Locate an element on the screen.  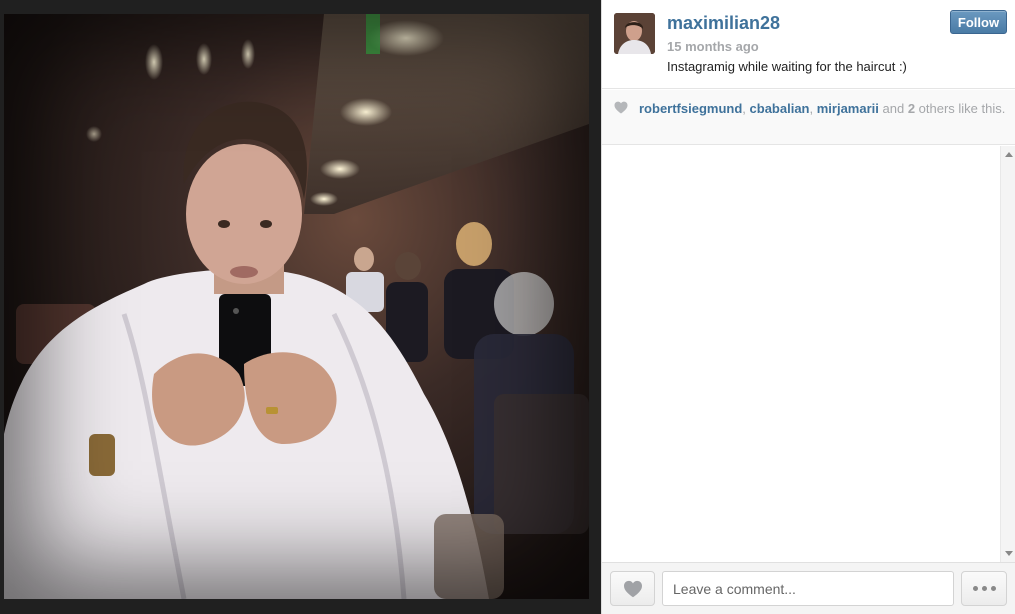
scroll-up-arrow-icon is located at coordinates (1009, 154).